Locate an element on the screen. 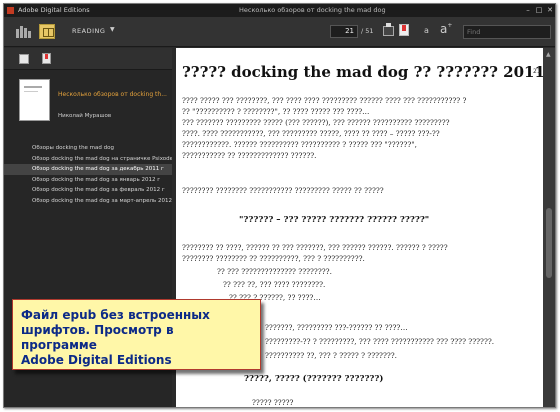 The width and height of the screenshot is (560, 412). vertical-scrollbar: ▲ is located at coordinates (549, 227).